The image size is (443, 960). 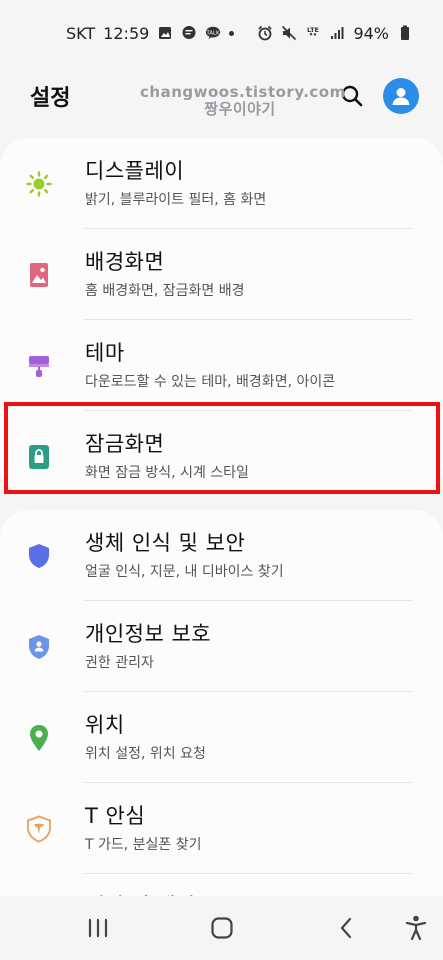 I want to click on settings-item-lock-screen: 잠금화면 화면 잠금 방식, 시계 스타일, so click(x=221, y=456).